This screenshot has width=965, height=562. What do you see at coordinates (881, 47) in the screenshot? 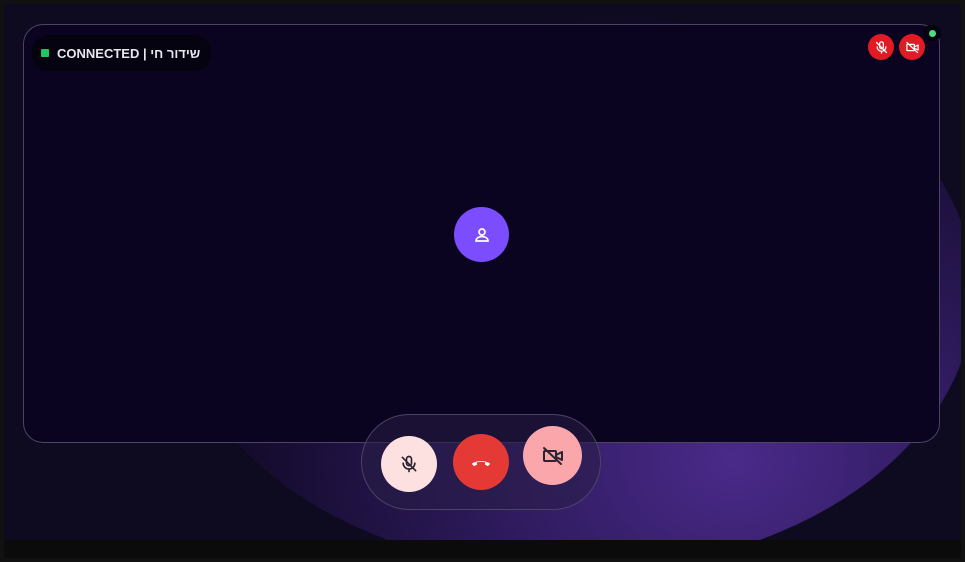
I see `remote-mic-off-icon` at bounding box center [881, 47].